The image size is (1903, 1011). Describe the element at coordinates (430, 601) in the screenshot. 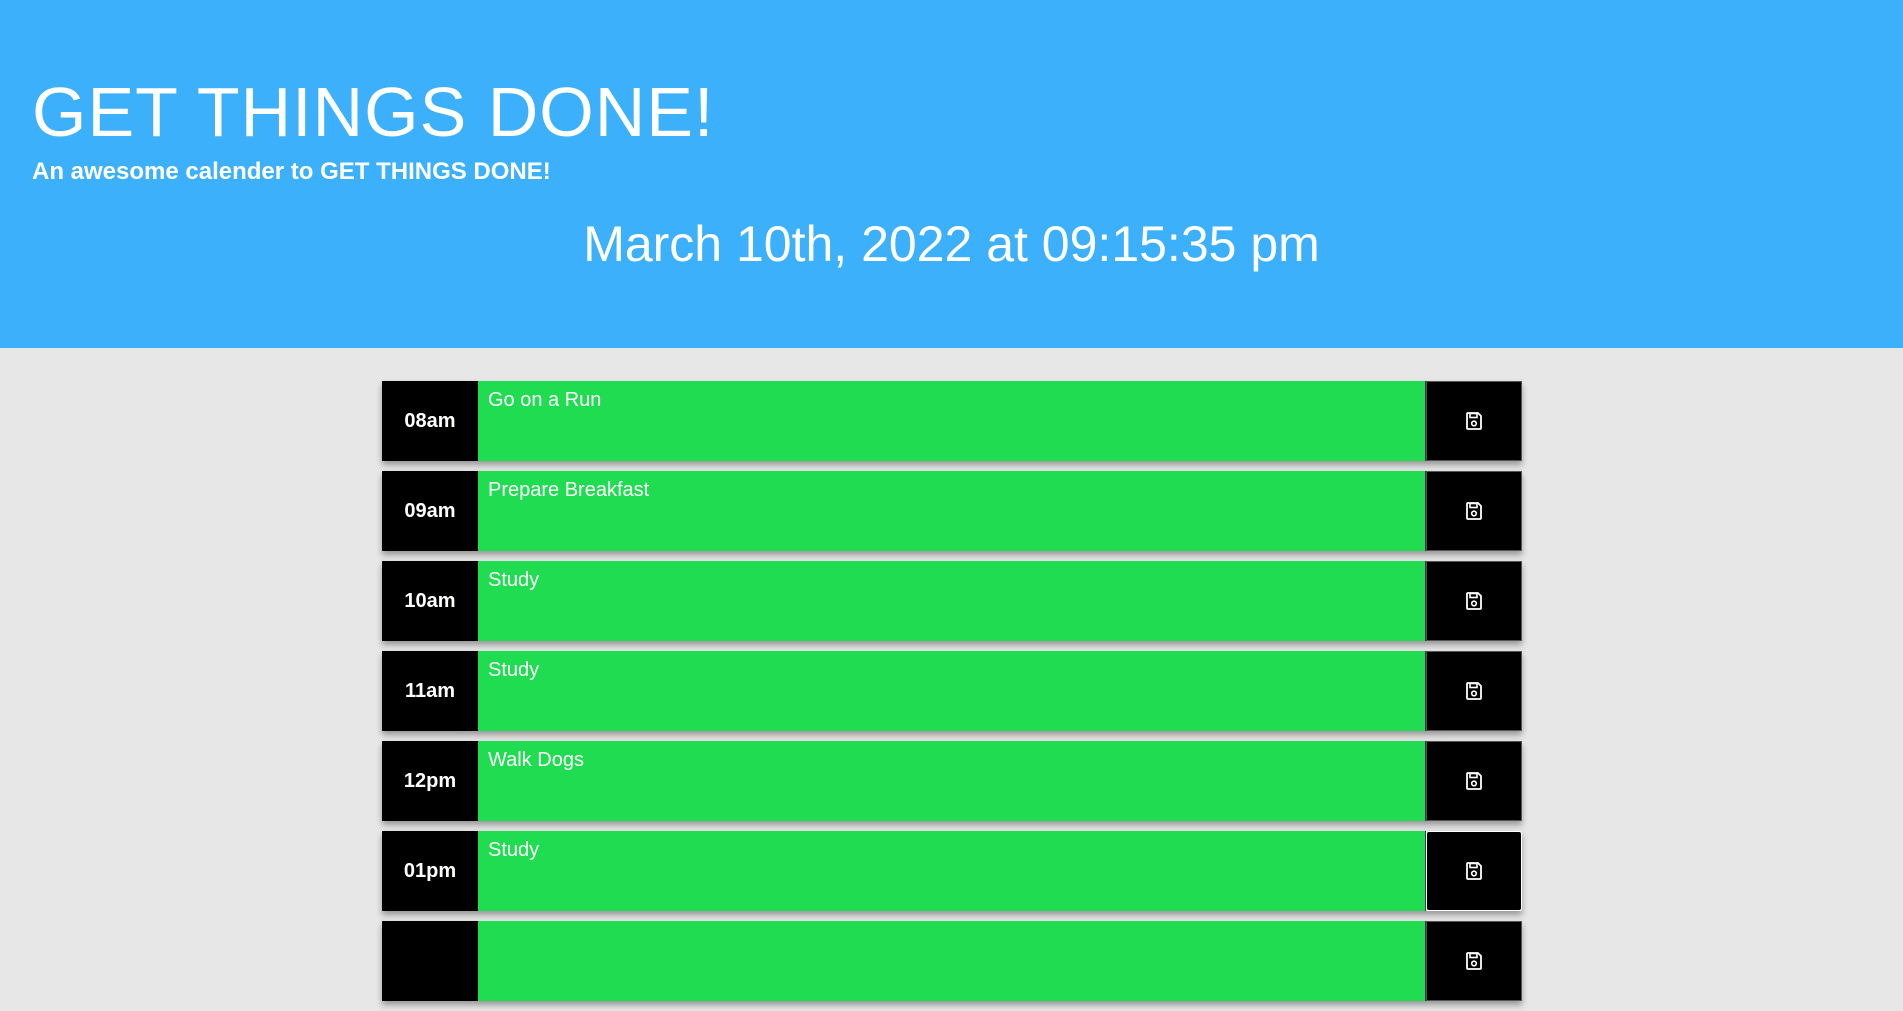

I see `hour-label: 10am` at that location.